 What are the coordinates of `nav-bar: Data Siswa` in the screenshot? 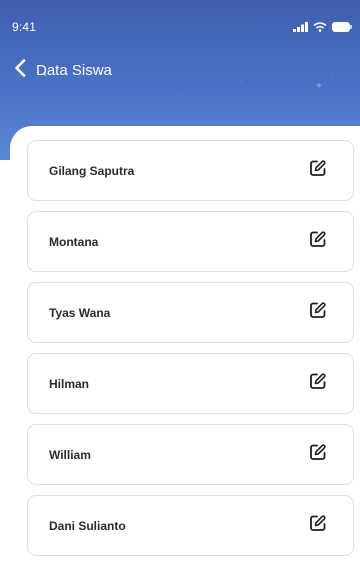 It's located at (61, 70).